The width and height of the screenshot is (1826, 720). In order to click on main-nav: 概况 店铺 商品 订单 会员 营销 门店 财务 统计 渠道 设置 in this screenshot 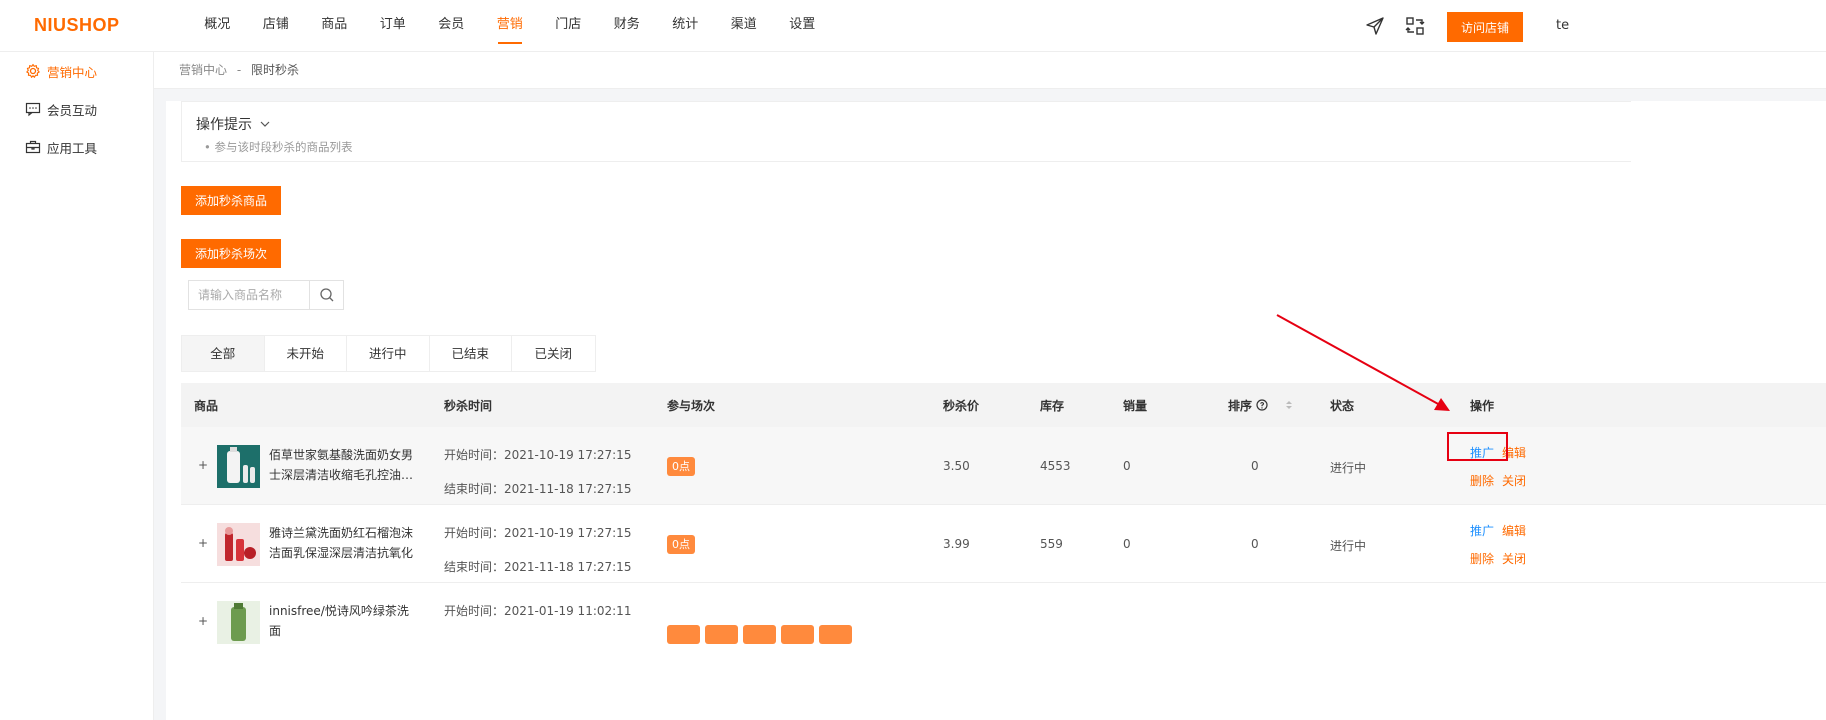, I will do `click(510, 26)`.